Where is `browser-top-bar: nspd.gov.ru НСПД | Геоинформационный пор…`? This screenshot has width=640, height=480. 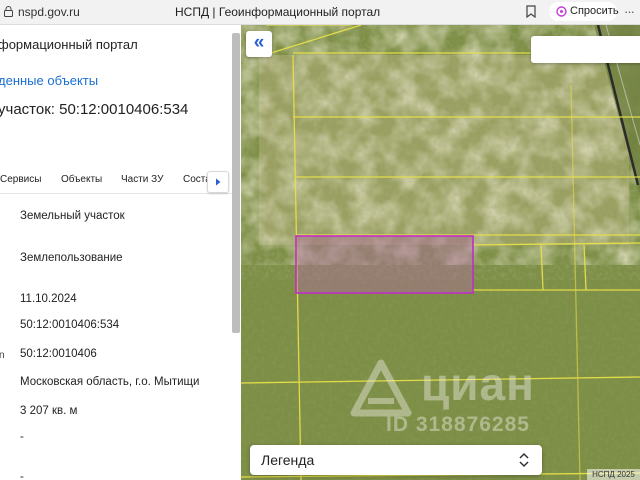
browser-top-bar: nspd.gov.ru НСПД | Геоинформационный пор… is located at coordinates (320, 12).